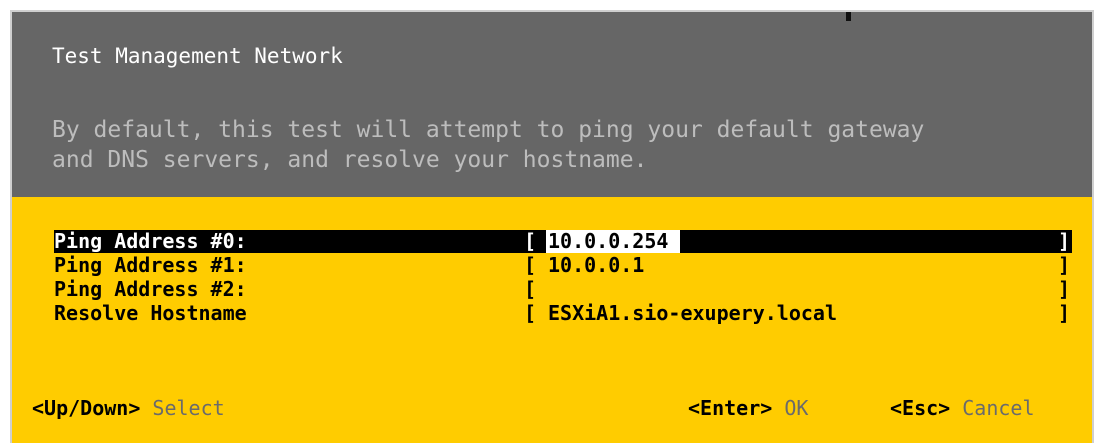 Image resolution: width=1104 pixels, height=443 pixels. I want to click on top-marker, so click(848, 16).